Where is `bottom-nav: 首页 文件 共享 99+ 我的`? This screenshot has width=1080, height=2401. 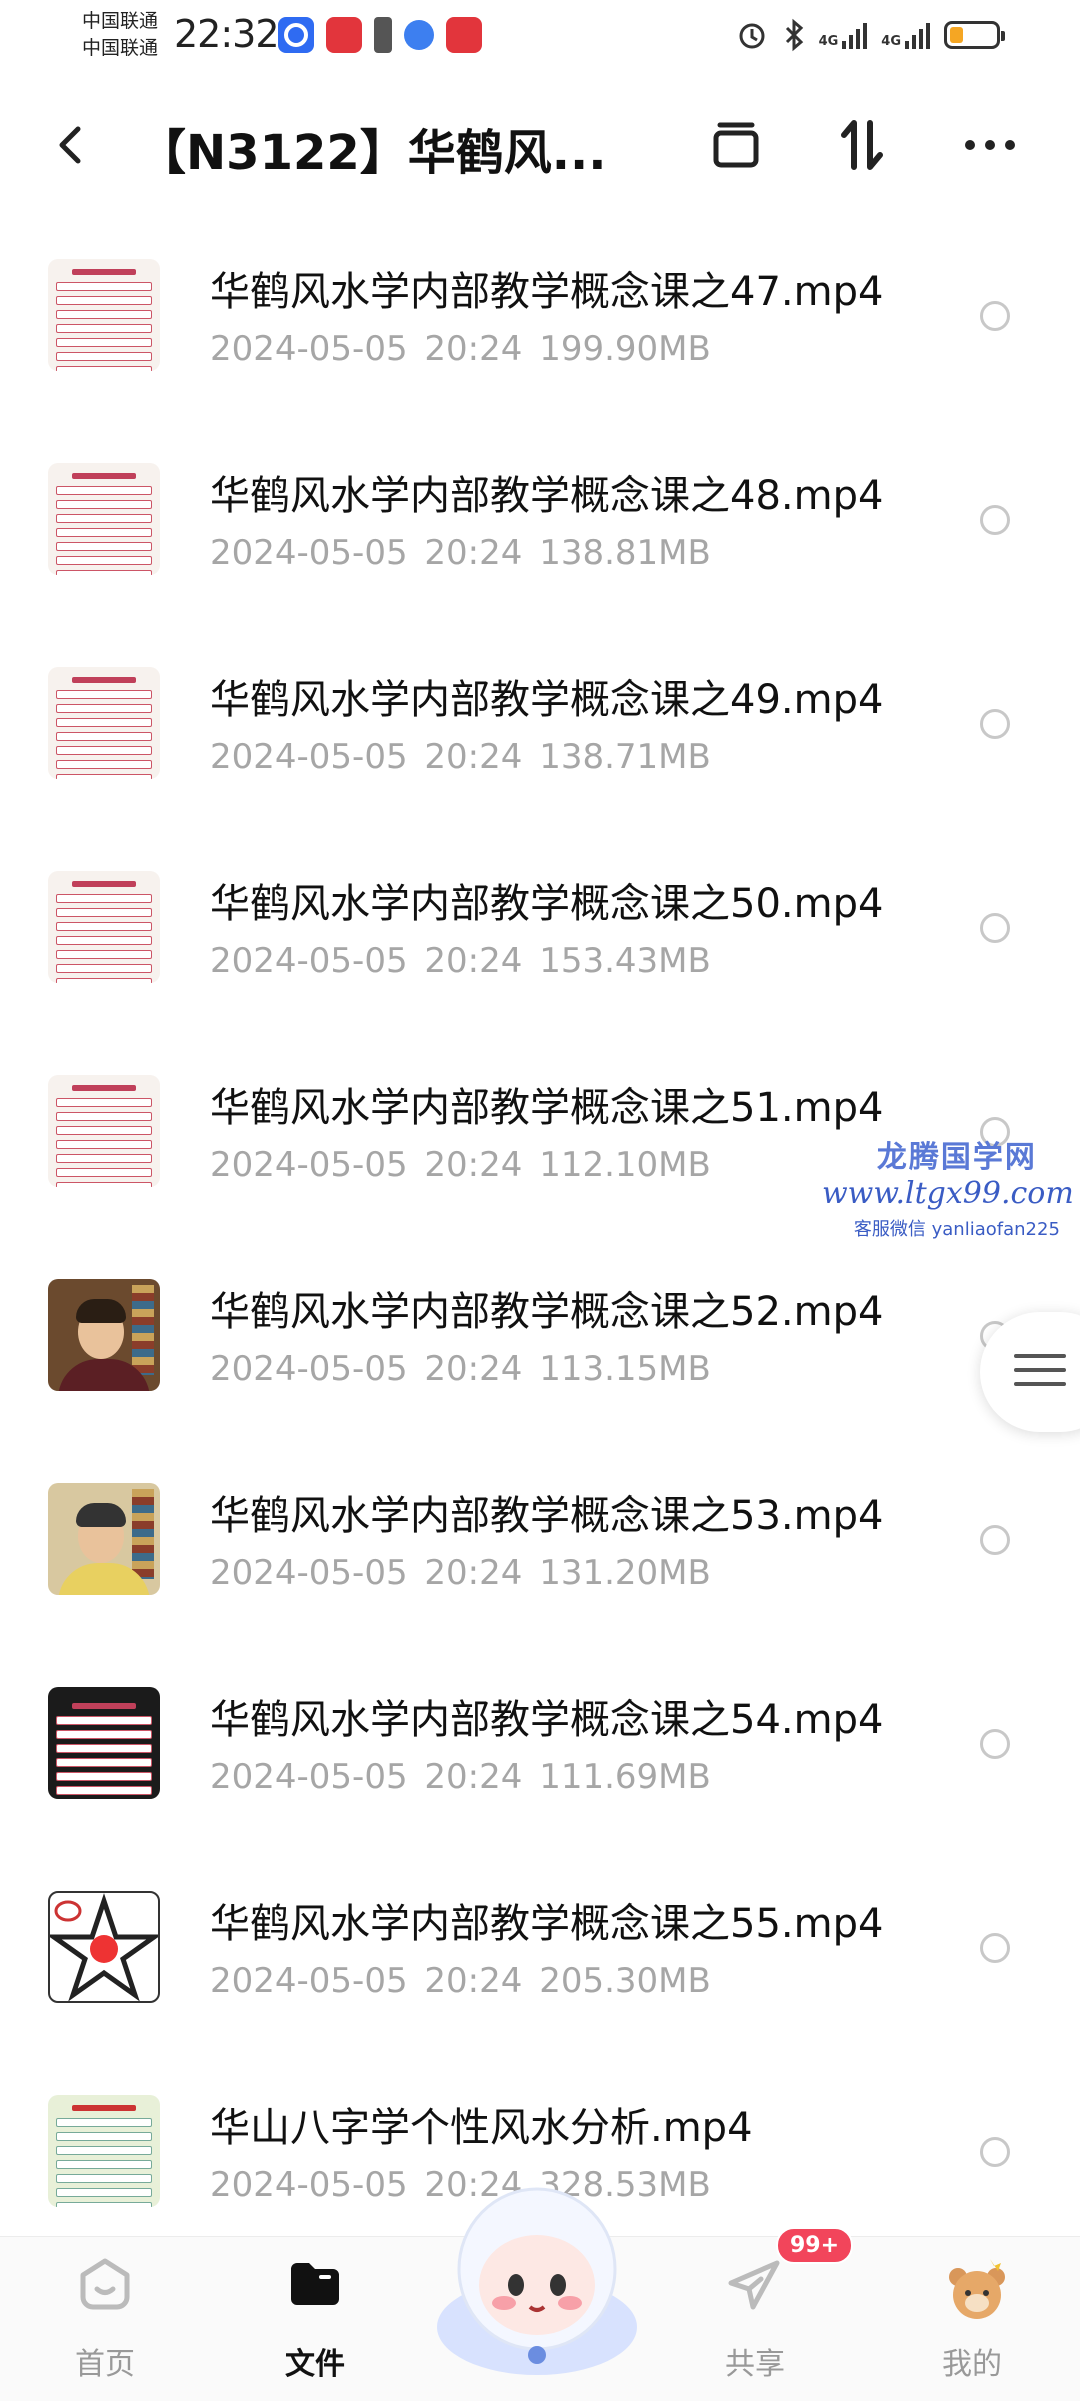 bottom-nav: 首页 文件 共享 99+ 我的 is located at coordinates (540, 2294).